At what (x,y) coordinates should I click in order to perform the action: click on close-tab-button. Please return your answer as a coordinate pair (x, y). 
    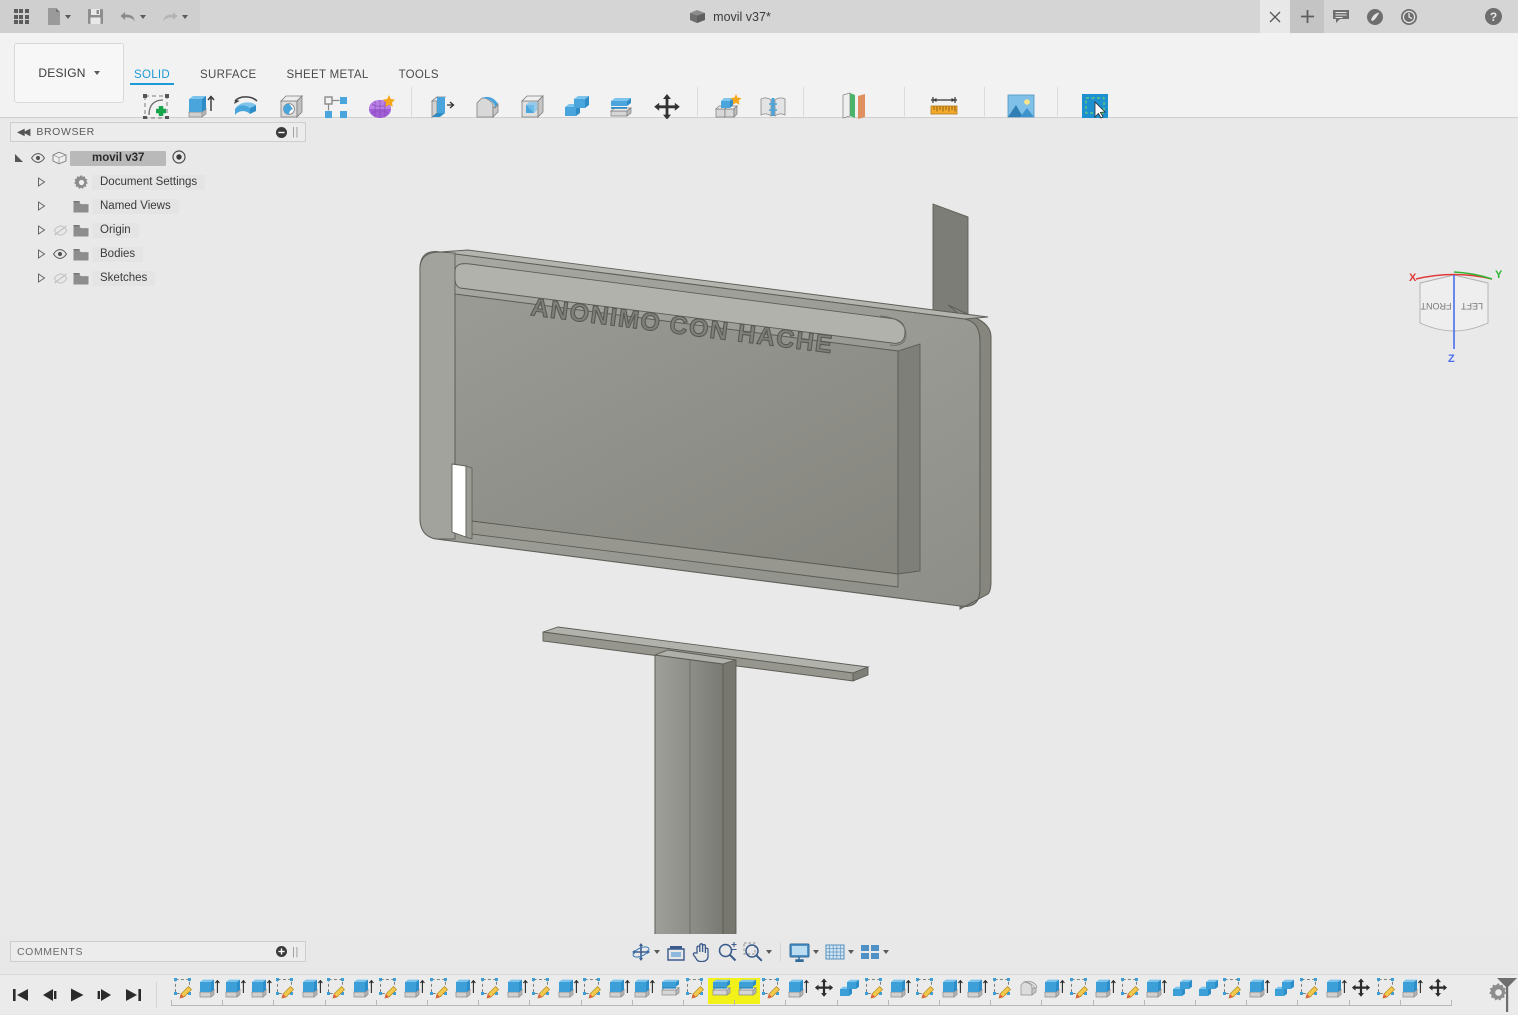
    Looking at the image, I should click on (1275, 16).